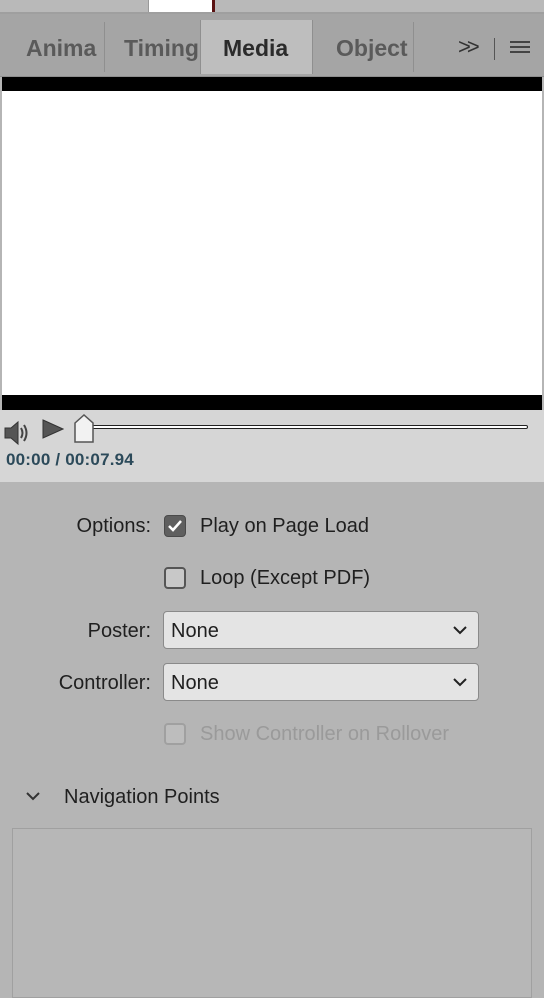  What do you see at coordinates (119, 631) in the screenshot?
I see `poster-label: Poster:` at bounding box center [119, 631].